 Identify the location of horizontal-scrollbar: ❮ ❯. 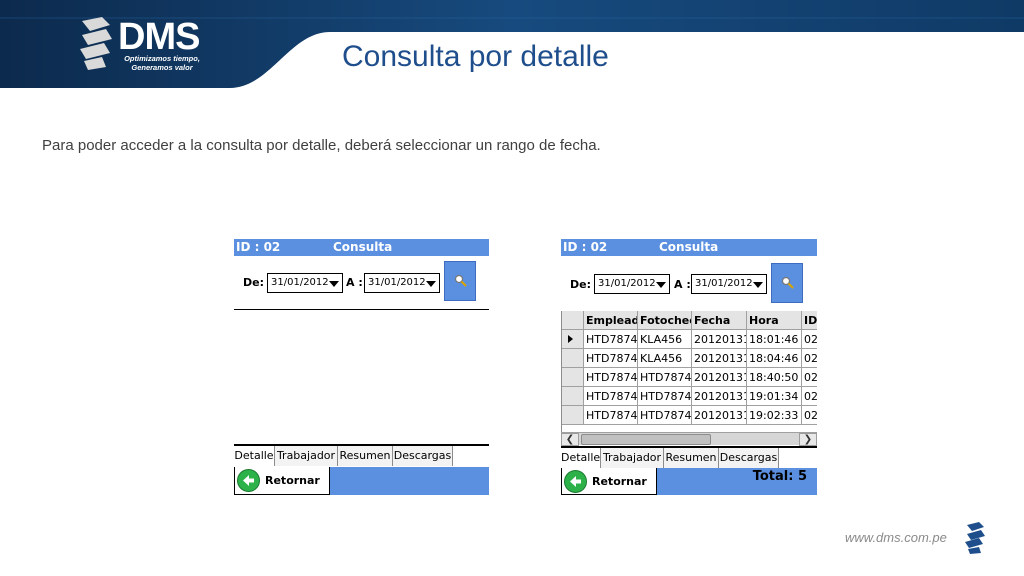
(689, 439).